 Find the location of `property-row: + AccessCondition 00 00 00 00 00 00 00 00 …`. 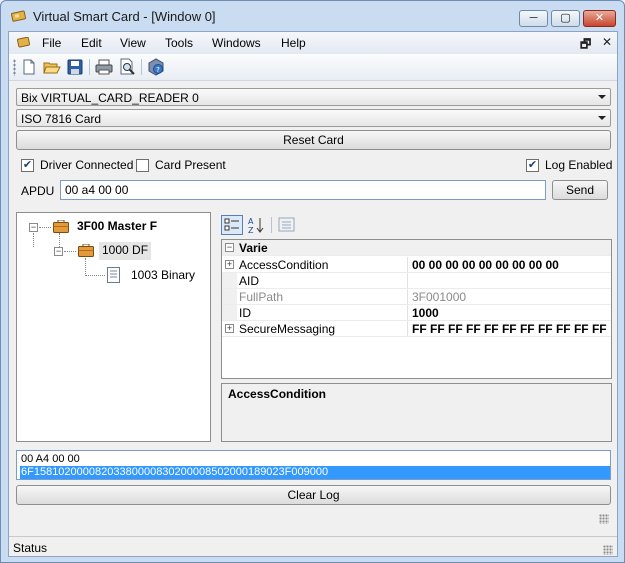

property-row: + AccessCondition 00 00 00 00 00 00 00 00 … is located at coordinates (416, 265).